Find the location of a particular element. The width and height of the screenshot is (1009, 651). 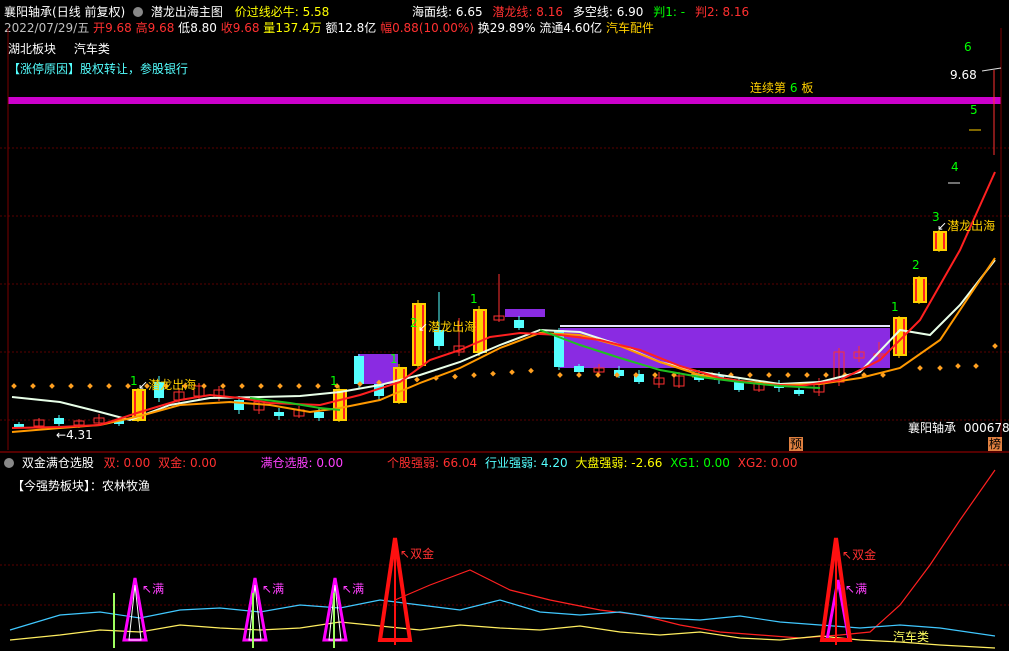

shuangjin-value: 0.00 is located at coordinates (203, 463).